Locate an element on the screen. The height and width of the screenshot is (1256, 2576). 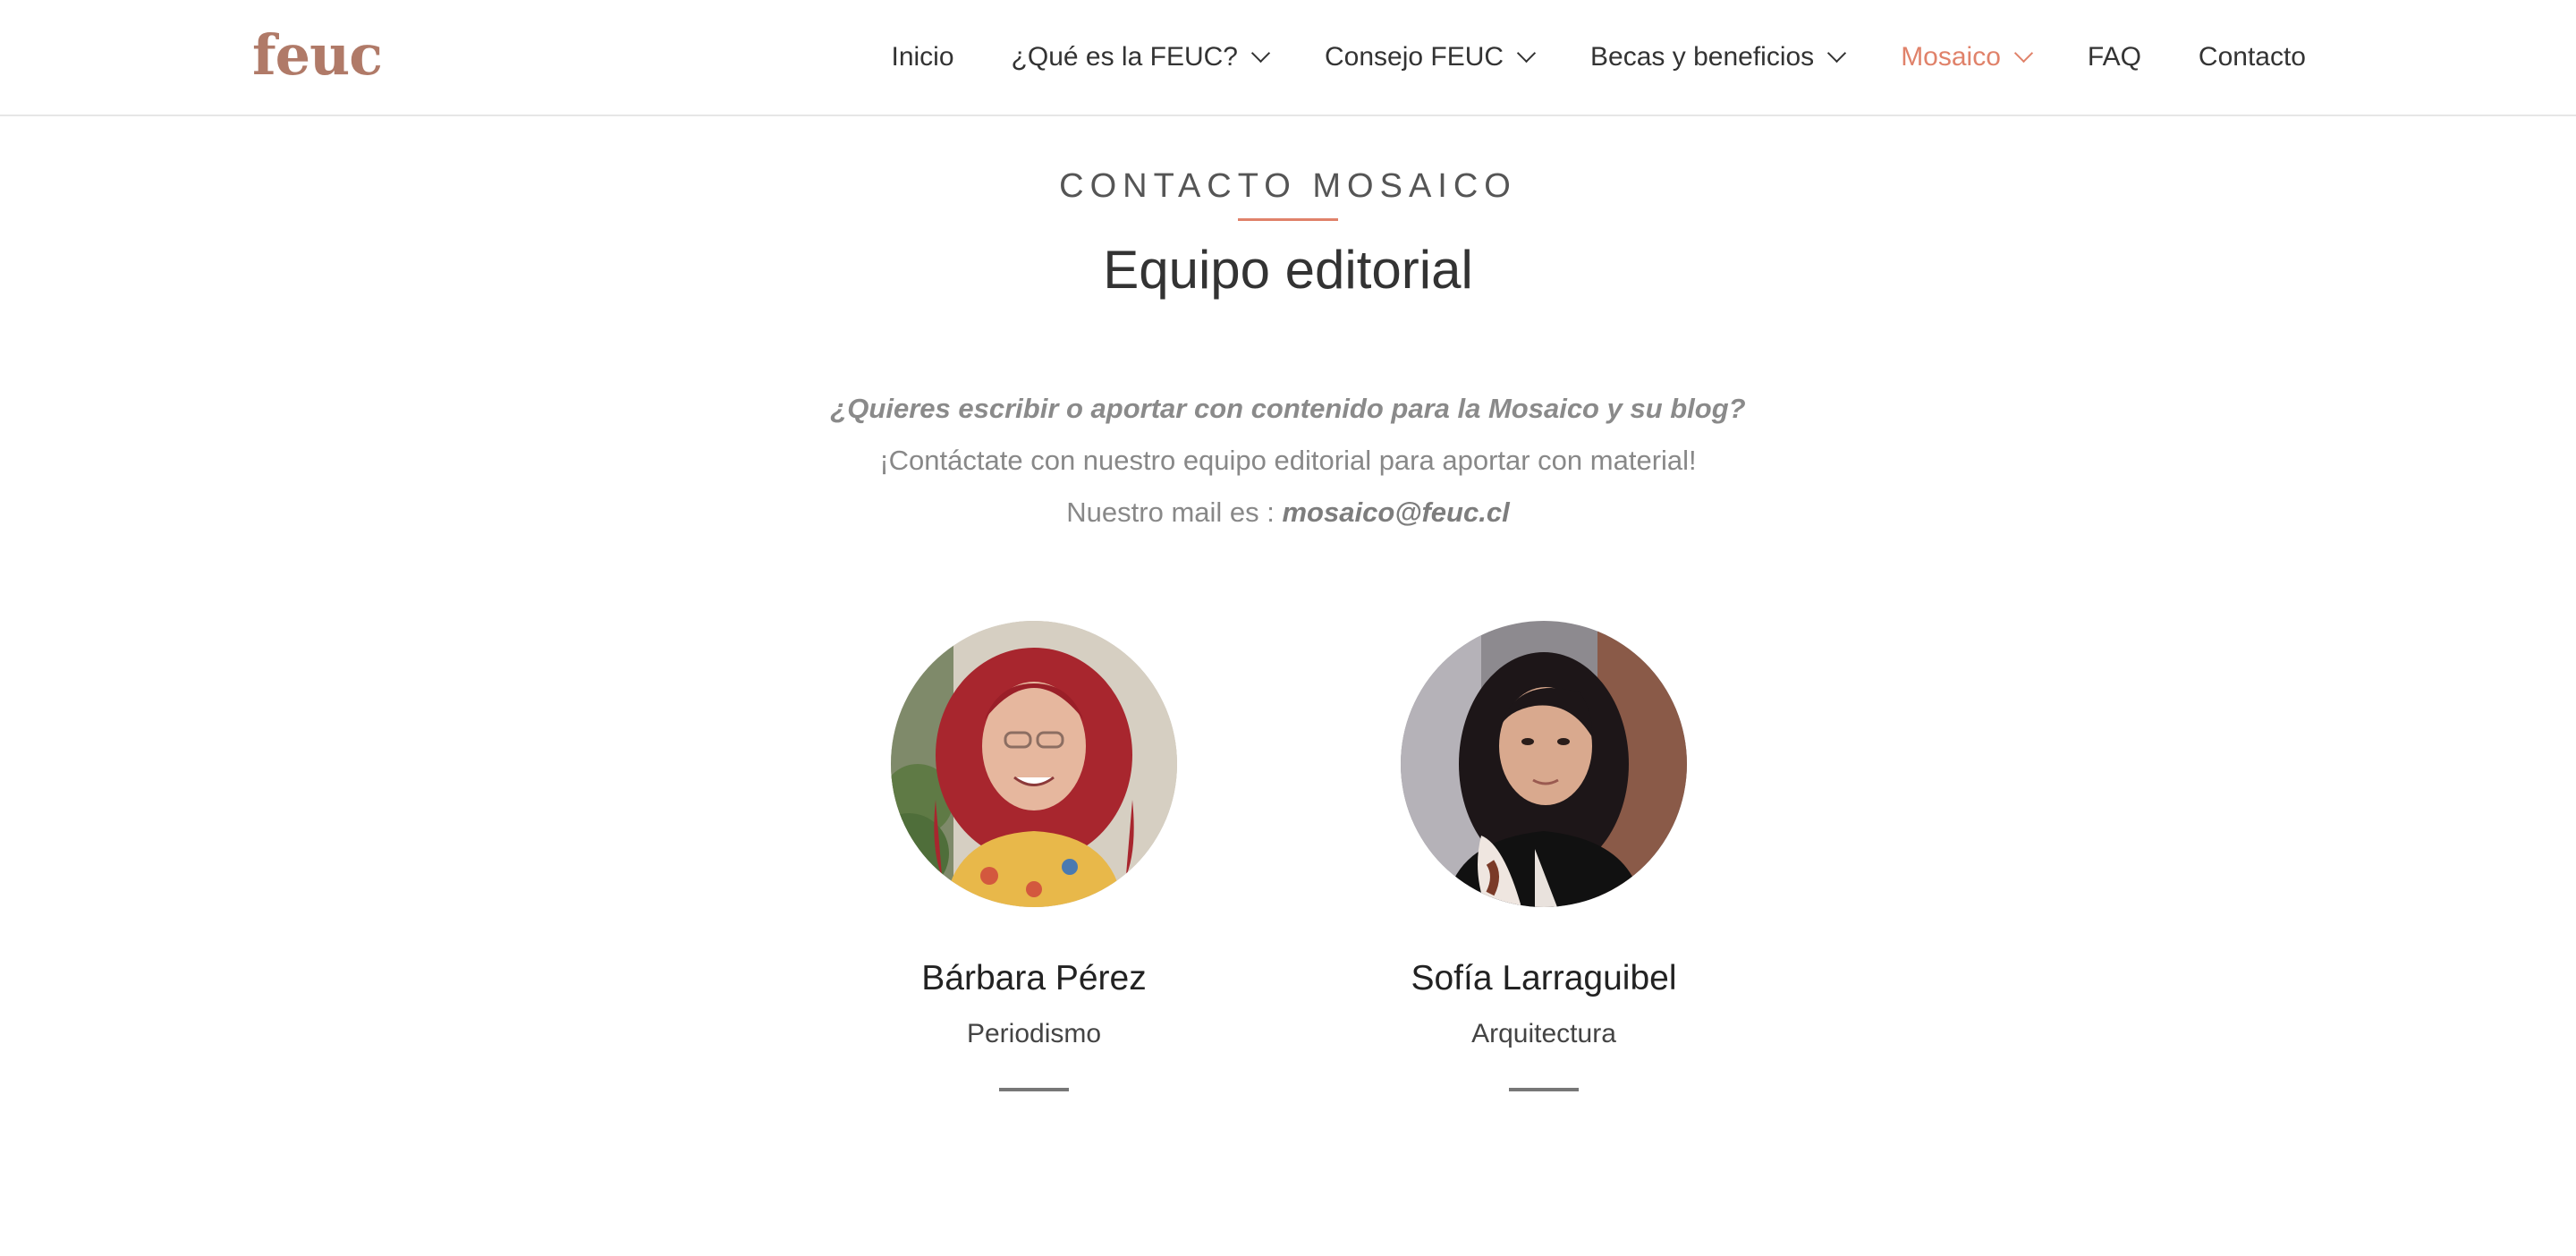
nav-item-mosaico: Mosaico is located at coordinates (1967, 57).